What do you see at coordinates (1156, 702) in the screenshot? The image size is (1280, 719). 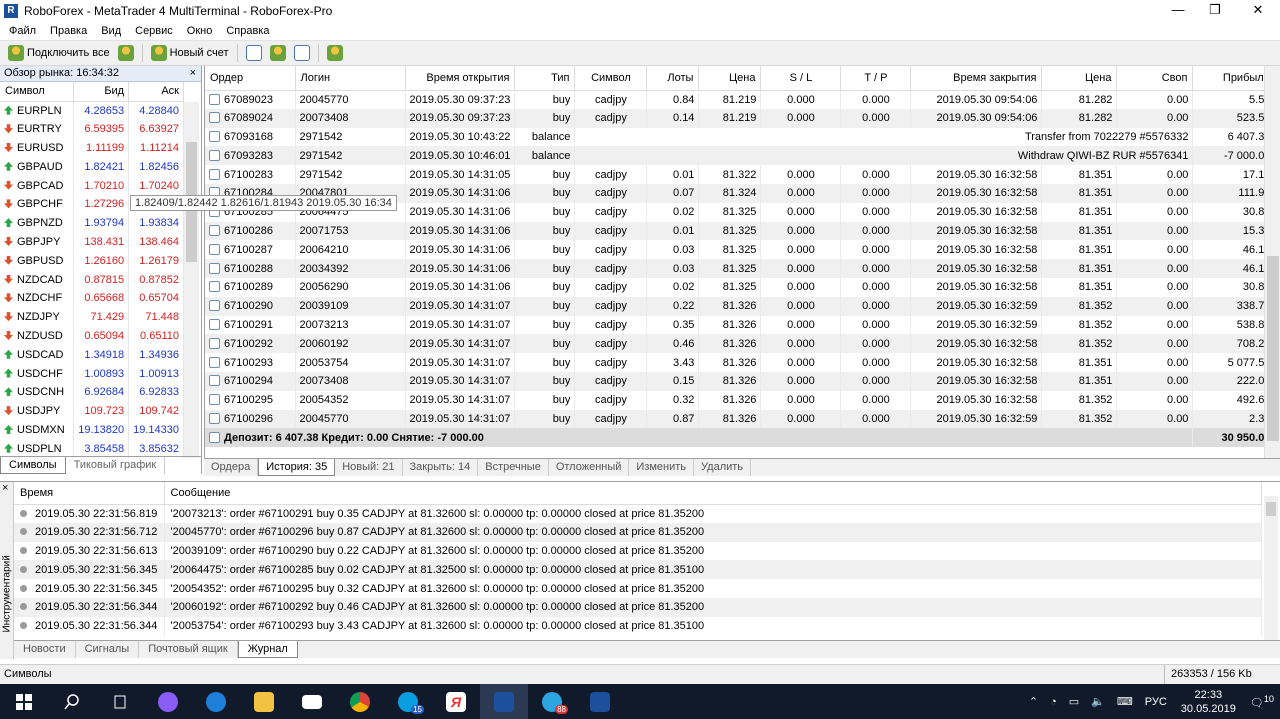 I see `tray-language: РУС` at bounding box center [1156, 702].